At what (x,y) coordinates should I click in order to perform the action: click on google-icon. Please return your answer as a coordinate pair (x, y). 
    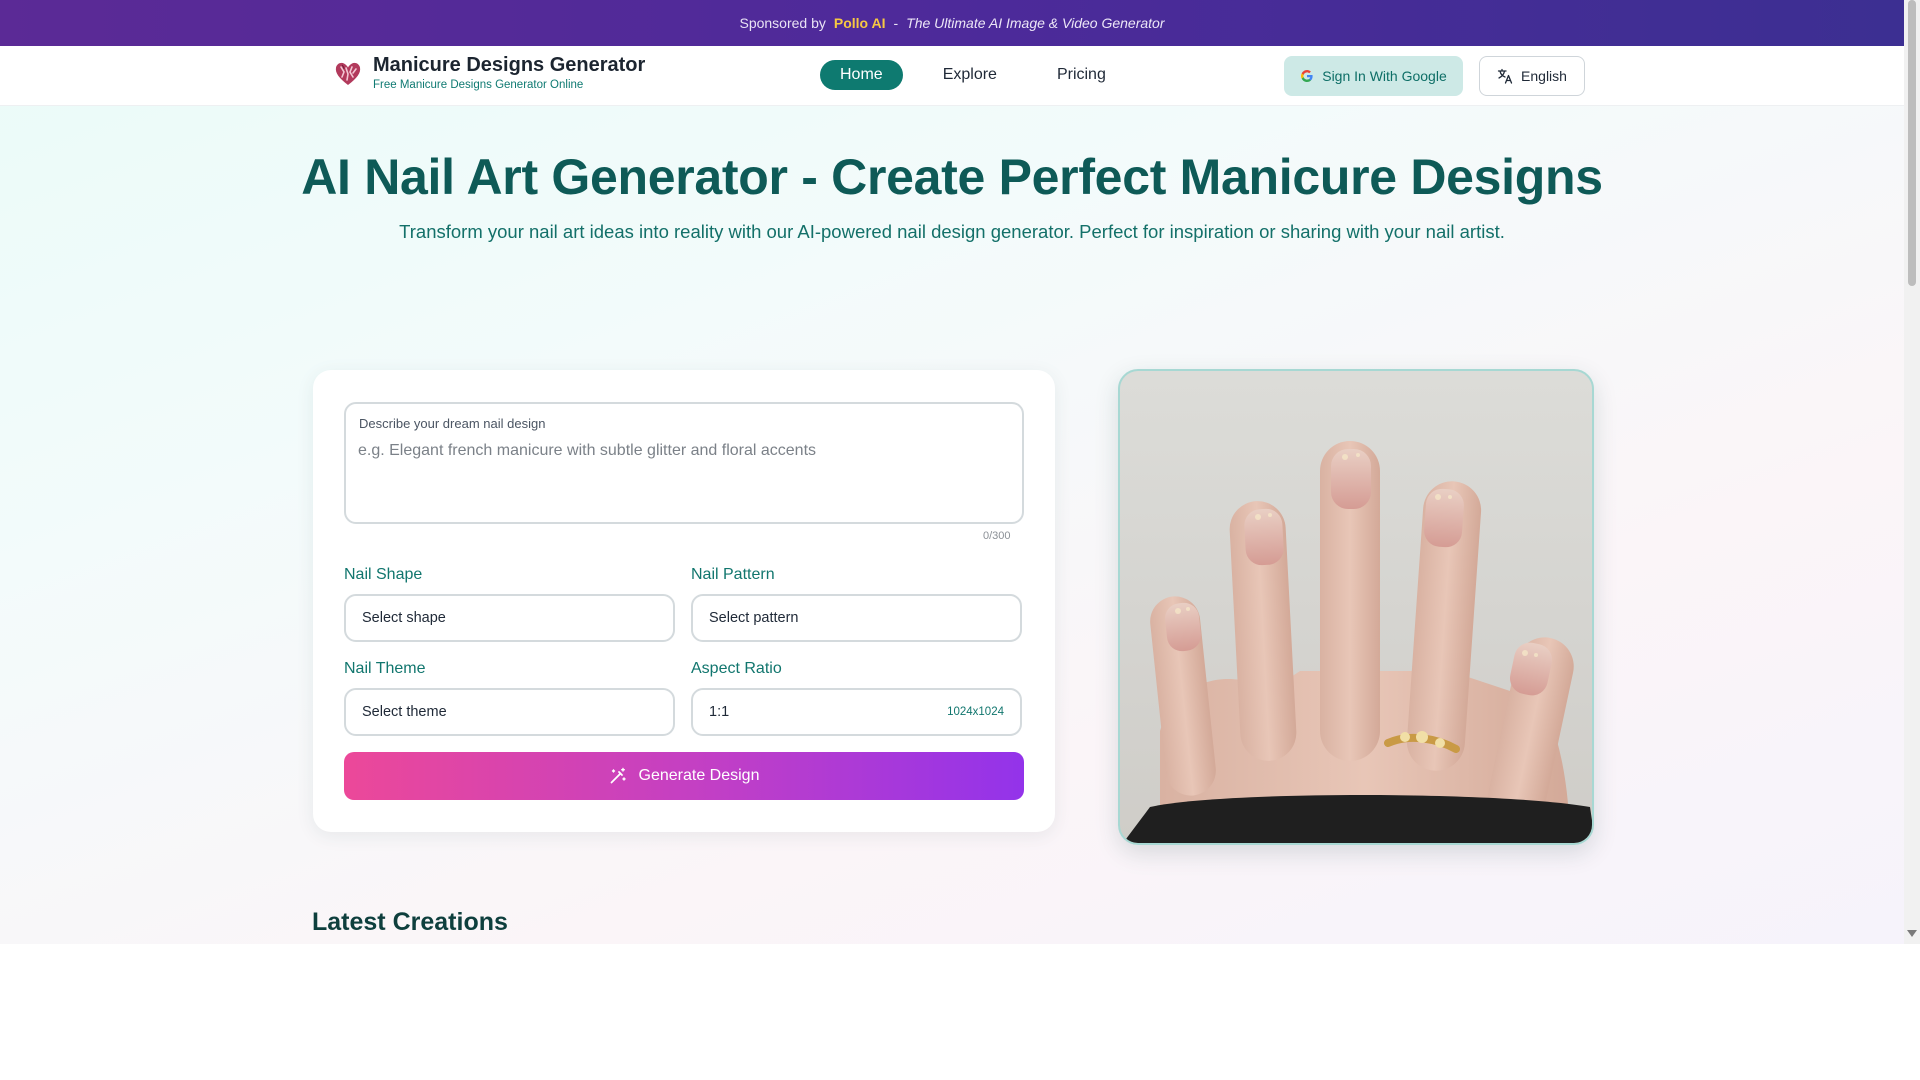
    Looking at the image, I should click on (1307, 76).